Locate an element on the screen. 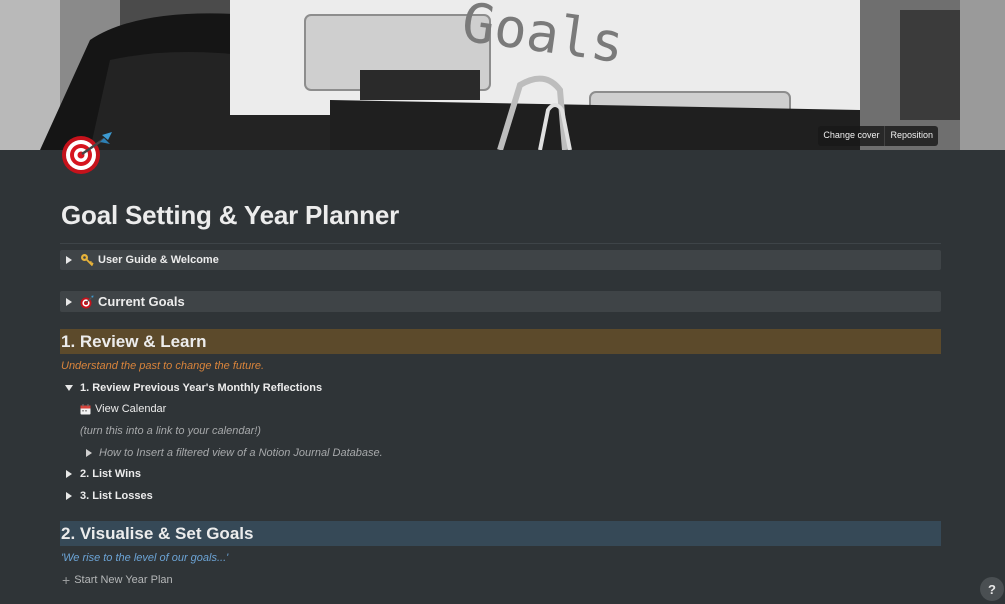 Image resolution: width=1005 pixels, height=604 pixels. section-heading-review-learn: 1. Review & Learn is located at coordinates (500, 341).